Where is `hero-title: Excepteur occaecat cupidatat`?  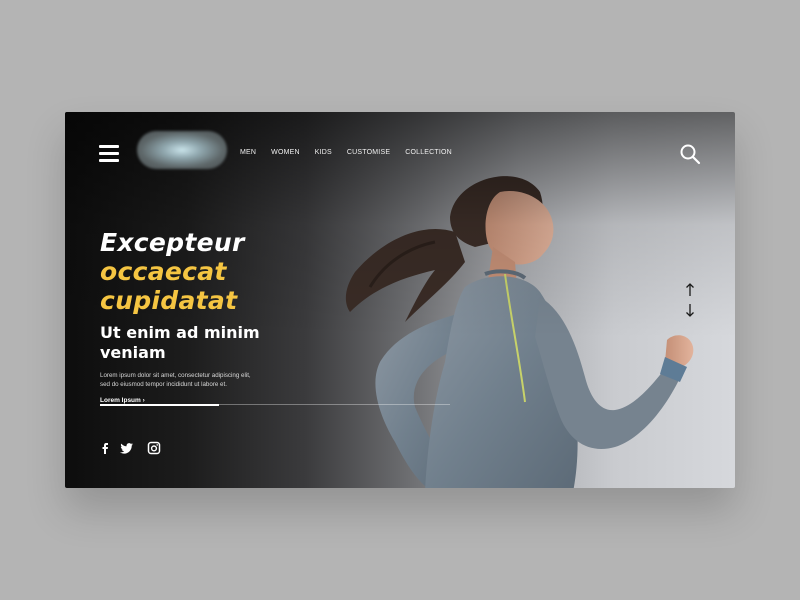 hero-title: Excepteur occaecat cupidatat is located at coordinates (215, 271).